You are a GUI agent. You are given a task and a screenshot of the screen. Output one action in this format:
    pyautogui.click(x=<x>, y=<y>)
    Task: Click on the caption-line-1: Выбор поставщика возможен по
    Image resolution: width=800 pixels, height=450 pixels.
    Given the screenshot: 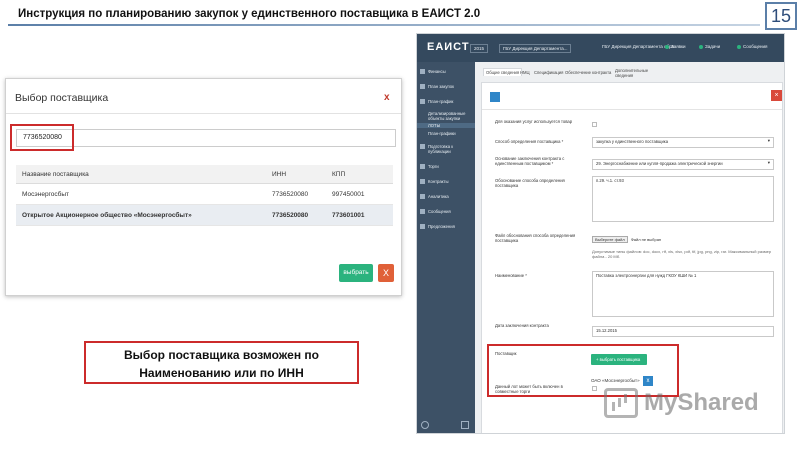 What is the action you would take?
    pyautogui.click(x=221, y=355)
    